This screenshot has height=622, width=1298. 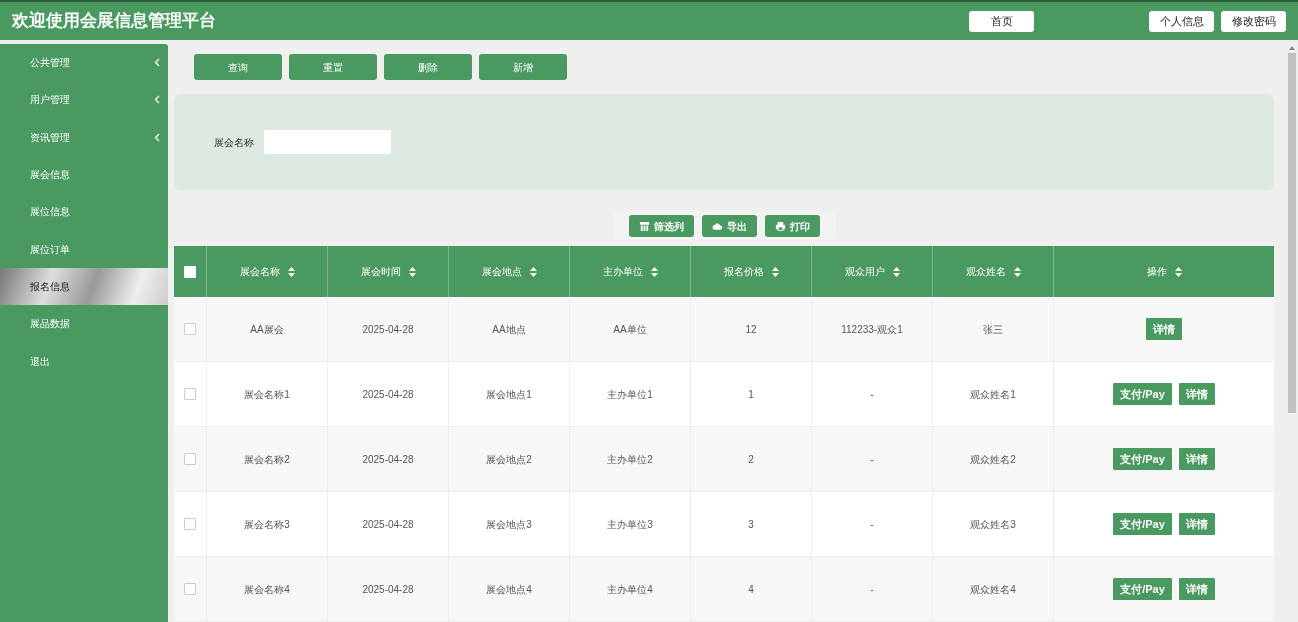 I want to click on table-cell-text: AA单位, so click(x=630, y=329).